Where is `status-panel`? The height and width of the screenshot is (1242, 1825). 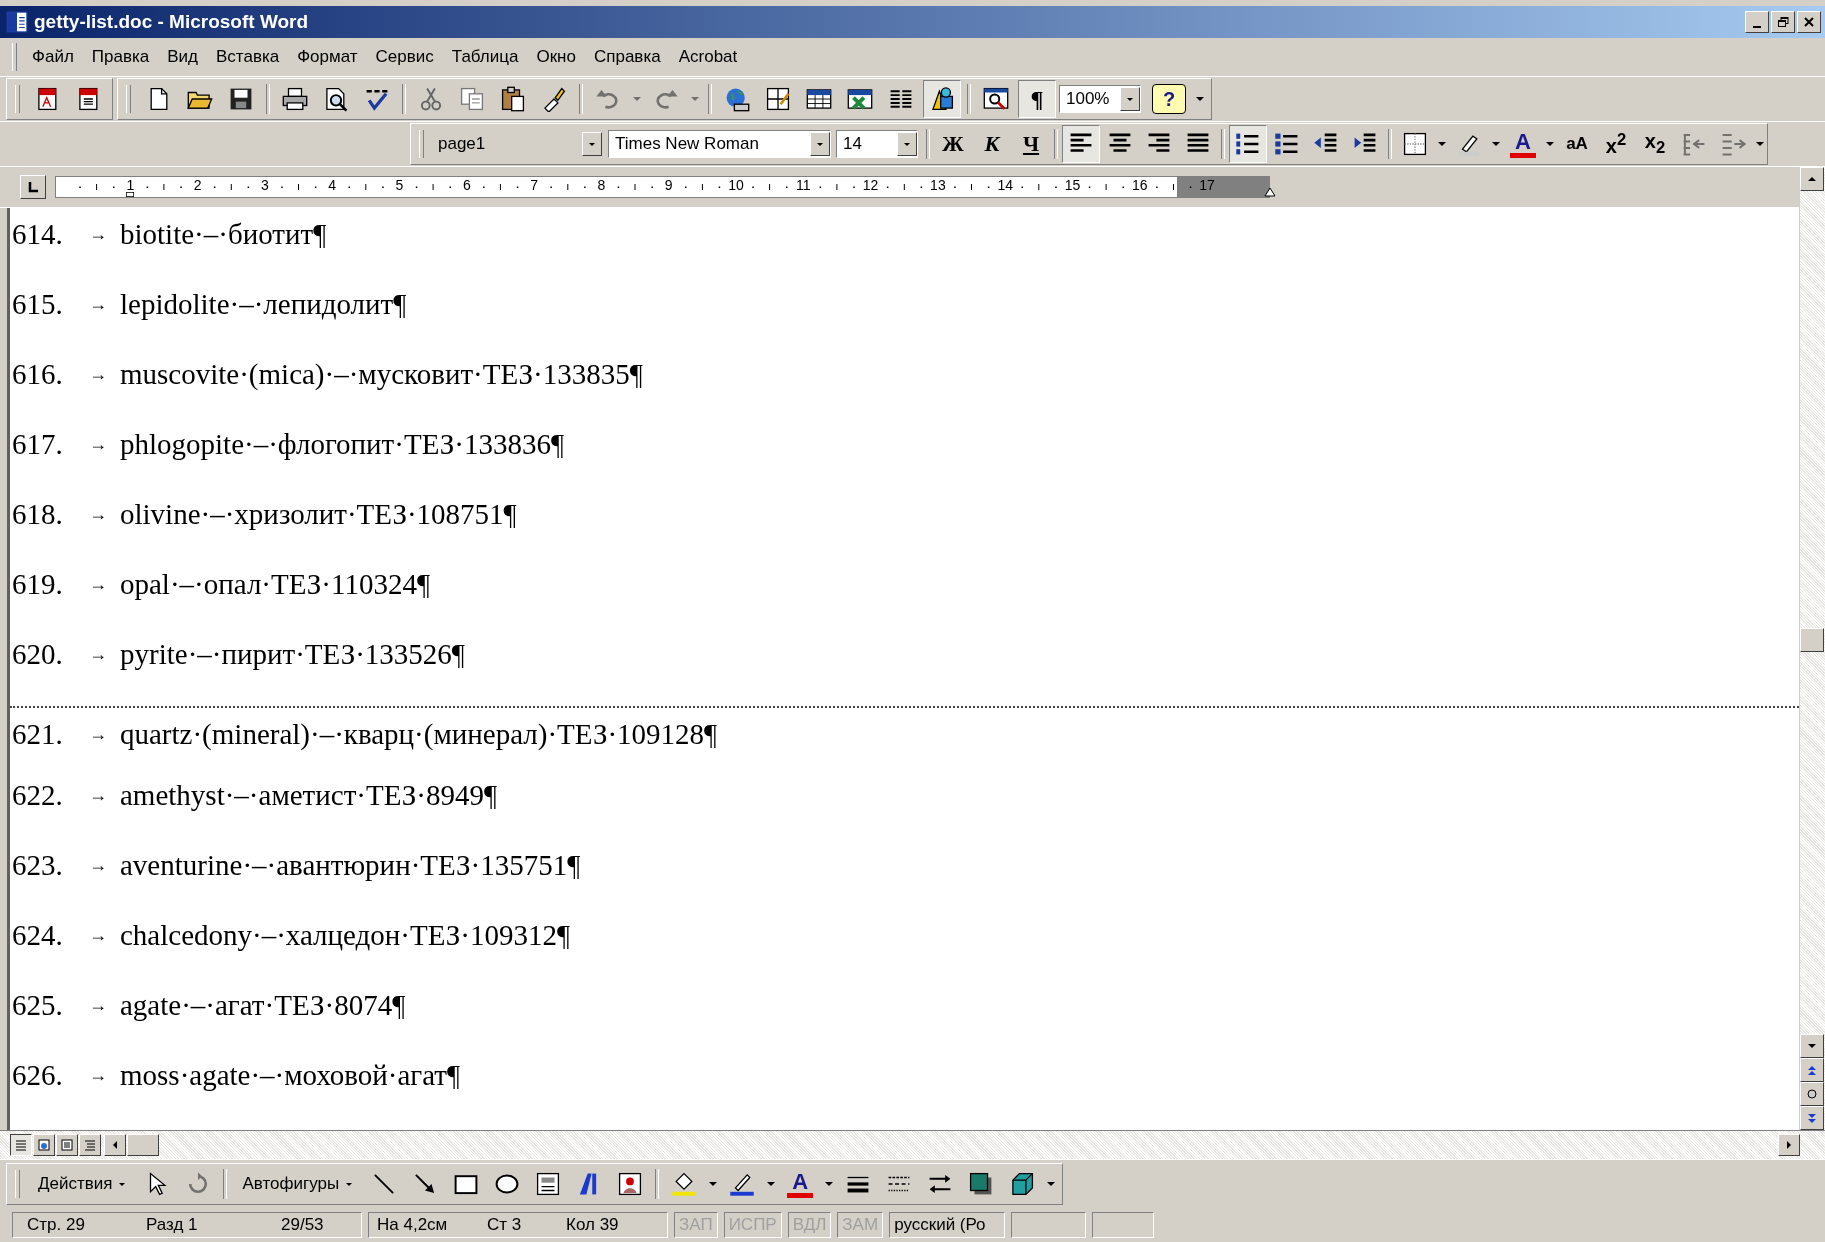 status-panel is located at coordinates (1123, 1225).